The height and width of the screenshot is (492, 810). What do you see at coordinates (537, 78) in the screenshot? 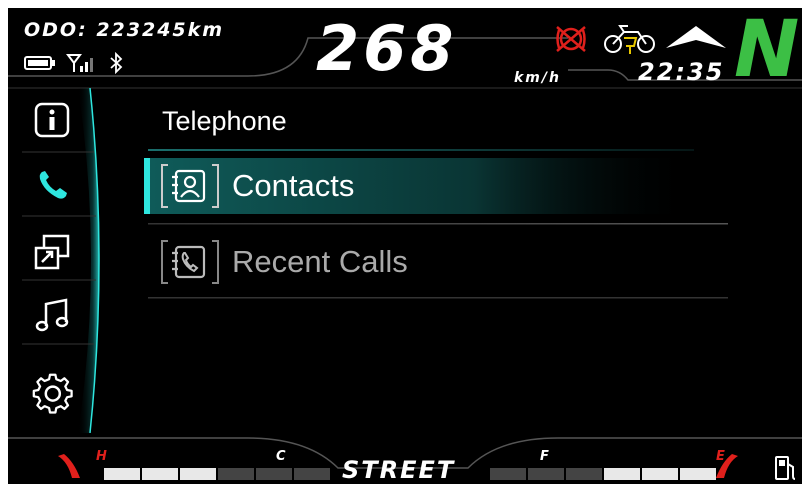
I see `speed-unit: km/h` at bounding box center [537, 78].